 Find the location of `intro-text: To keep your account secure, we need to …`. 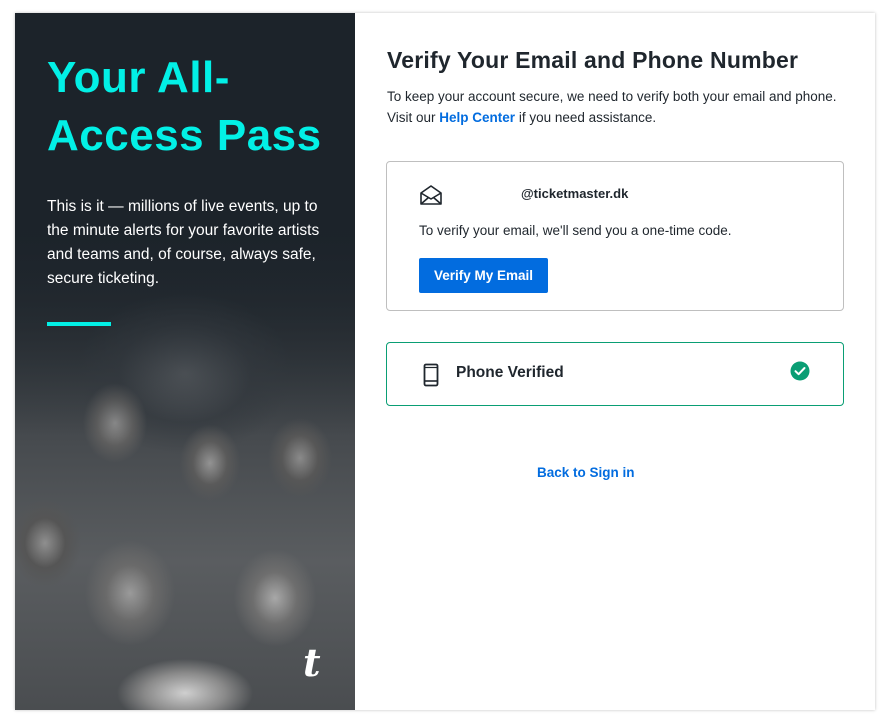

intro-text: To keep your account secure, we need to … is located at coordinates (612, 107).